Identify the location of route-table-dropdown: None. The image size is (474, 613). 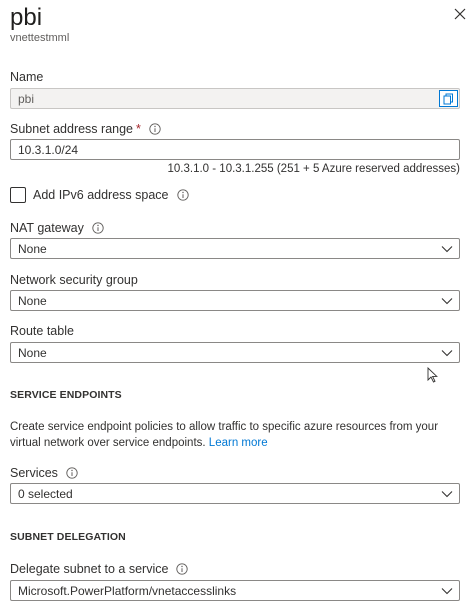
(235, 352).